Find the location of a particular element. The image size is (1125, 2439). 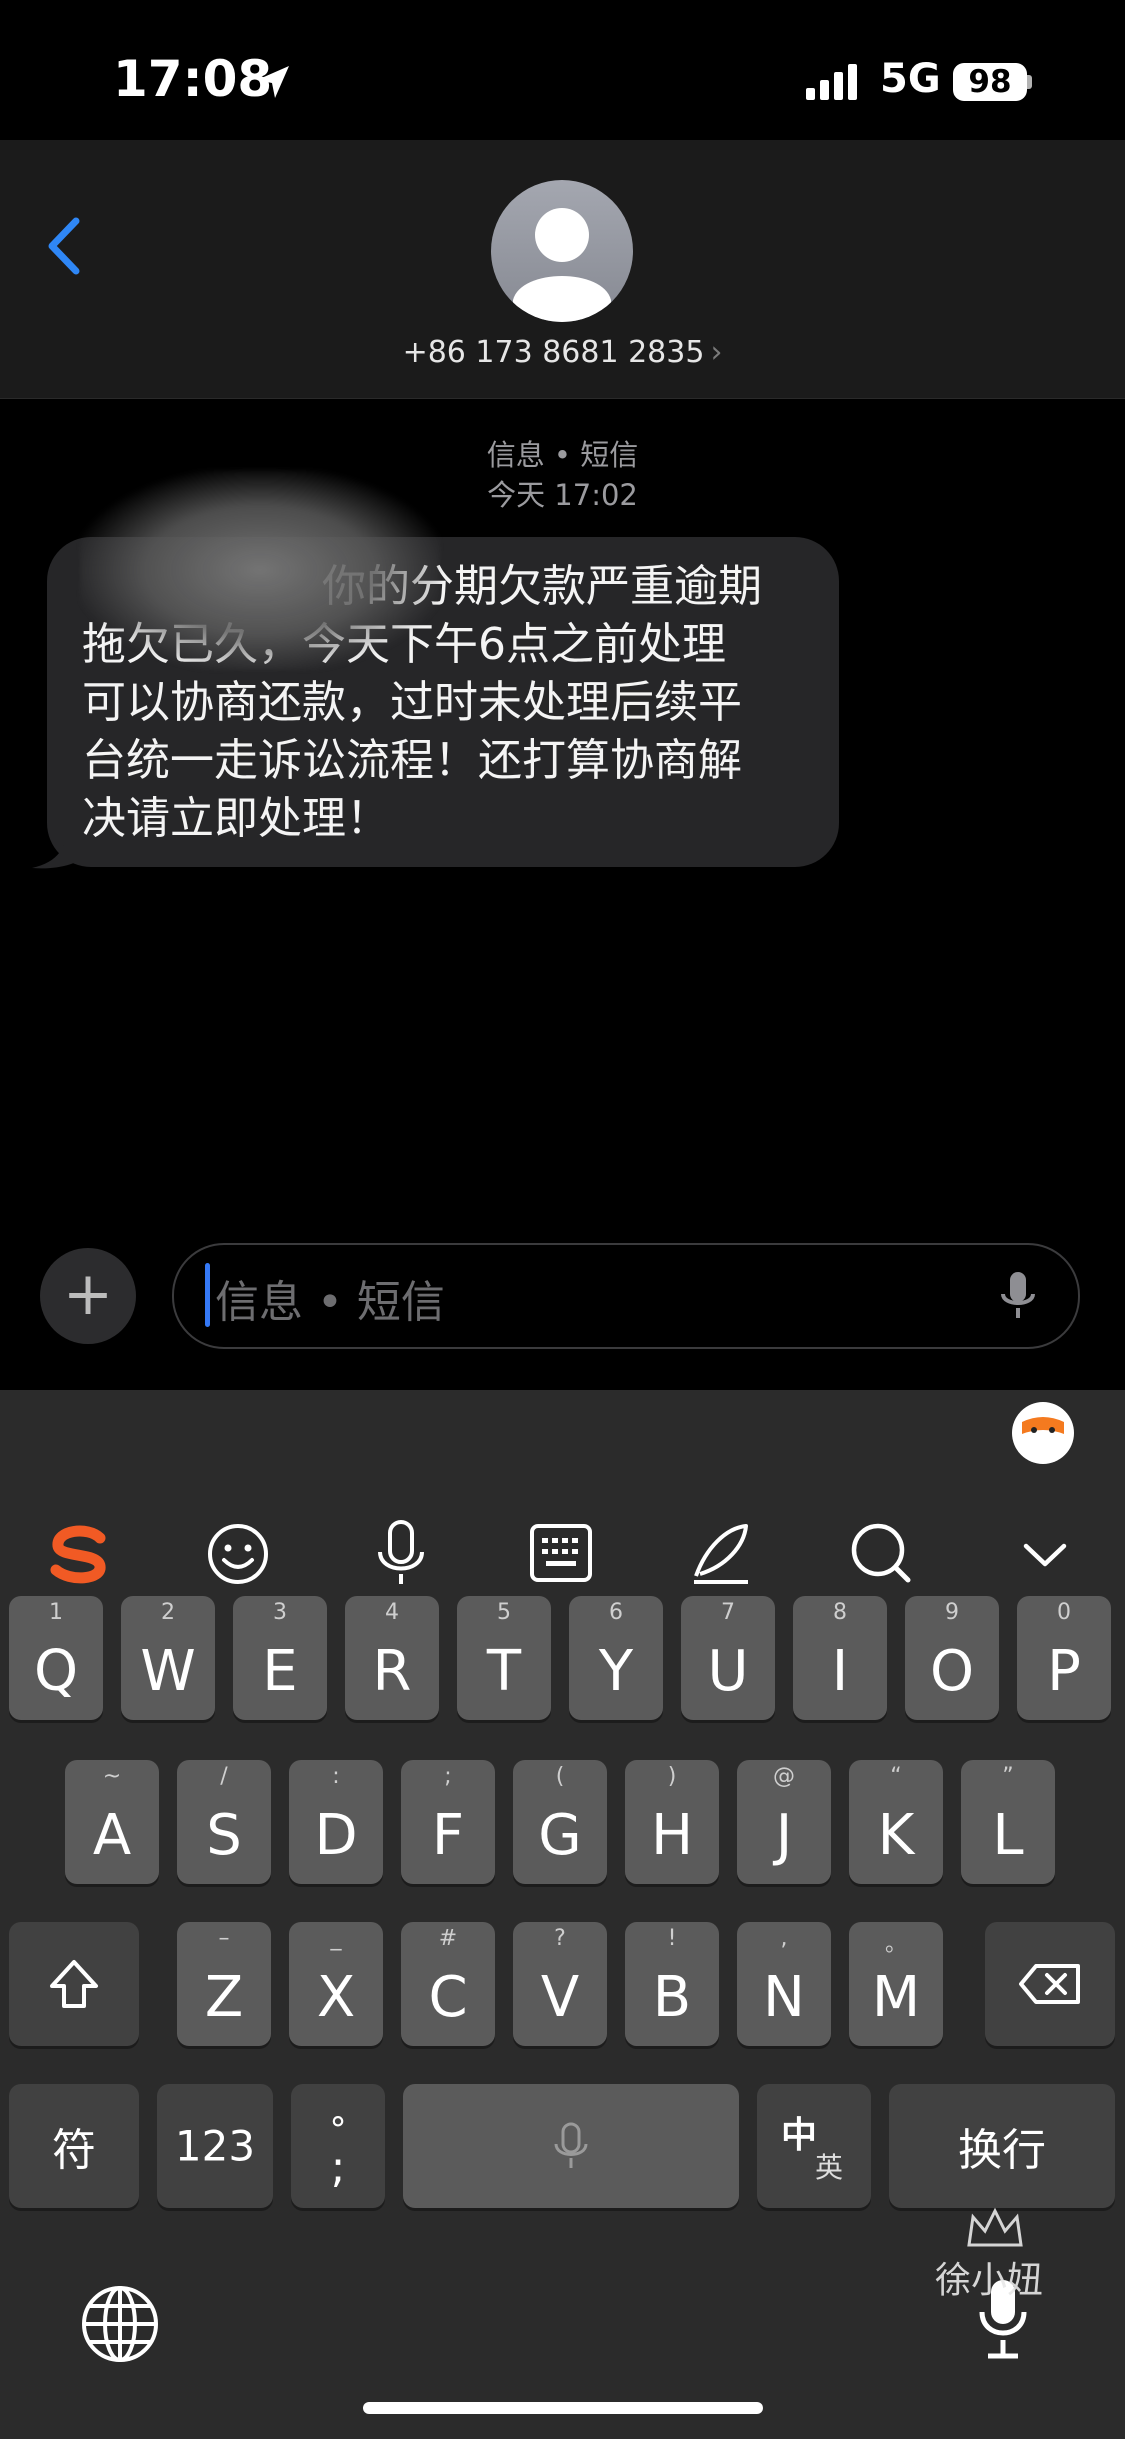

key-hint: ( is located at coordinates (560, 1776).